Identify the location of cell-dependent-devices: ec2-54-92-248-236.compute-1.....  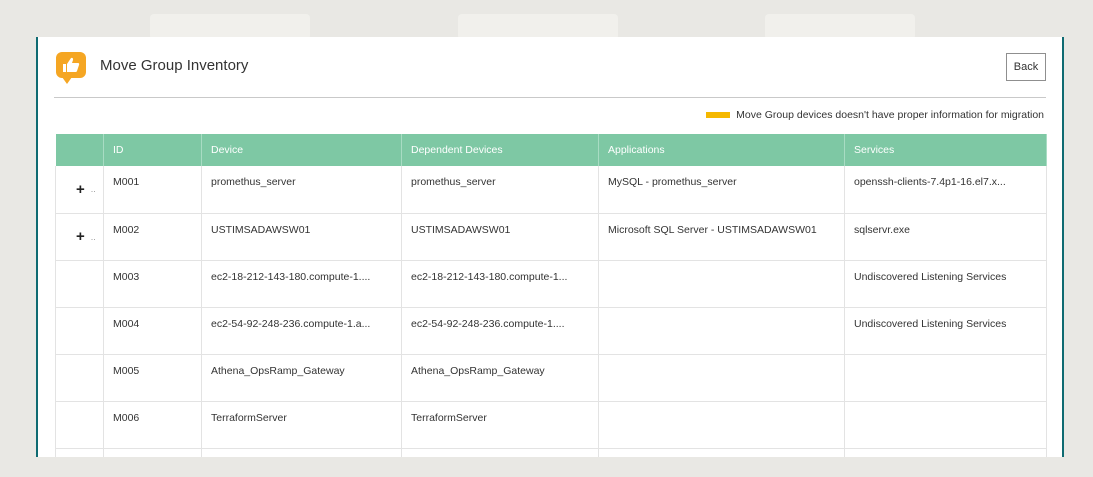
(500, 331).